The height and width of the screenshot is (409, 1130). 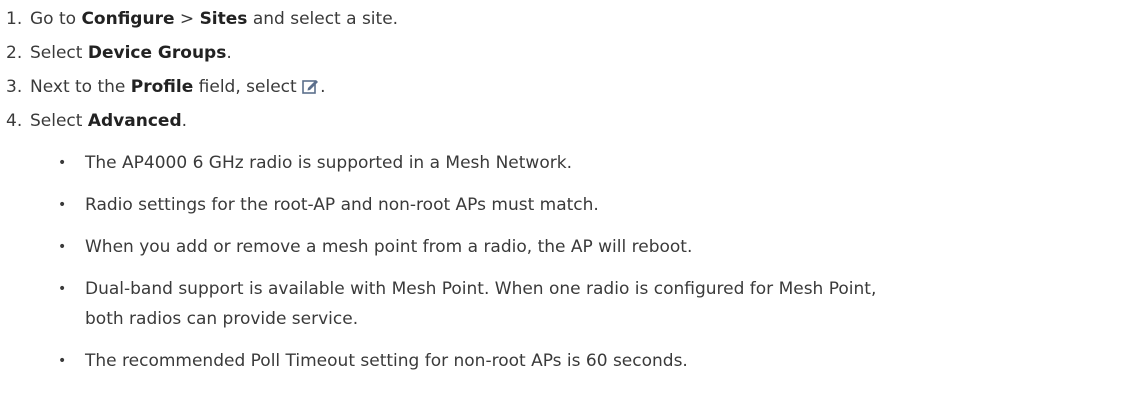 What do you see at coordinates (311, 84) in the screenshot?
I see `edit-icon` at bounding box center [311, 84].